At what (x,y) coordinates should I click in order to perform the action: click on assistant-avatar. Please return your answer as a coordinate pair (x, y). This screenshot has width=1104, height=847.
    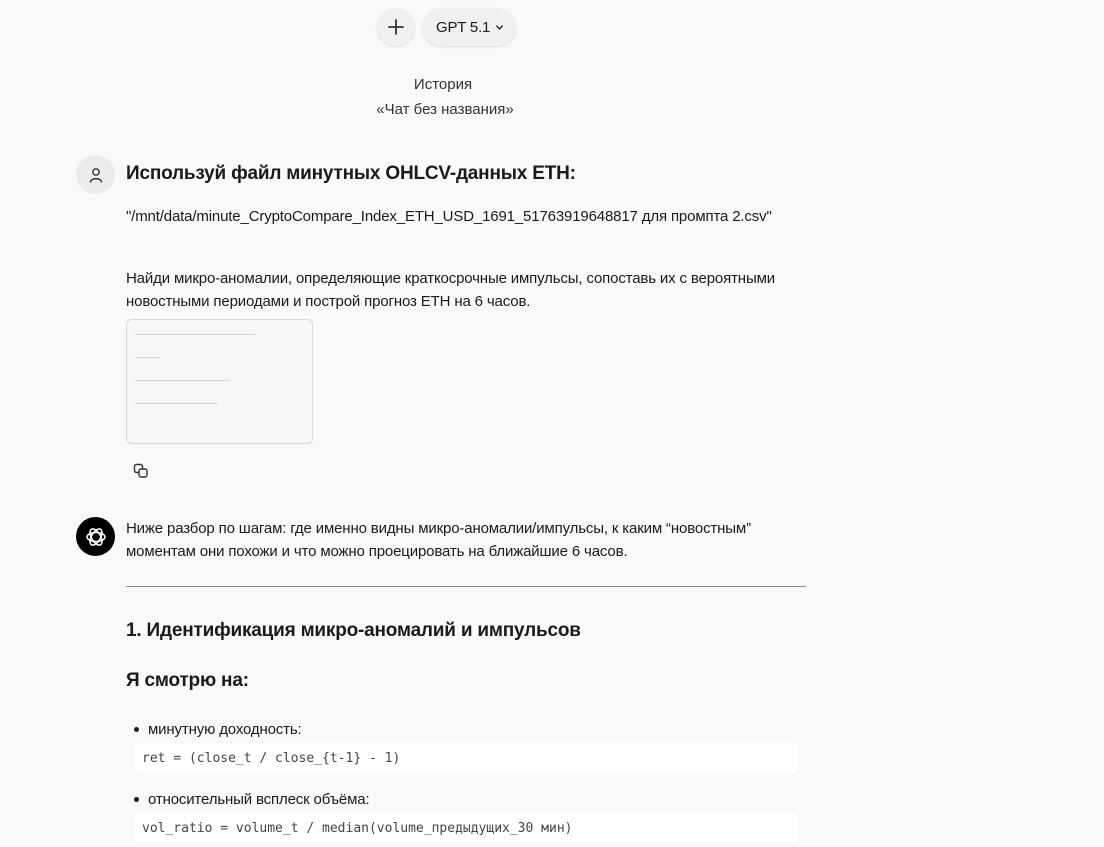
    Looking at the image, I should click on (95, 536).